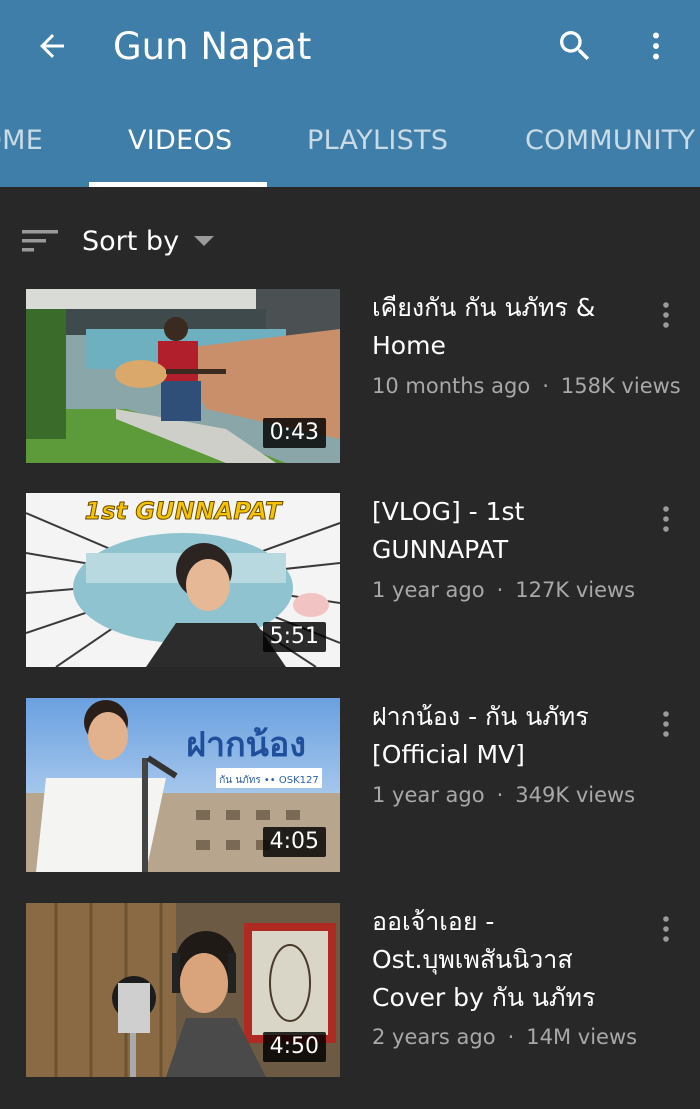  I want to click on video-views: 127K views, so click(575, 590).